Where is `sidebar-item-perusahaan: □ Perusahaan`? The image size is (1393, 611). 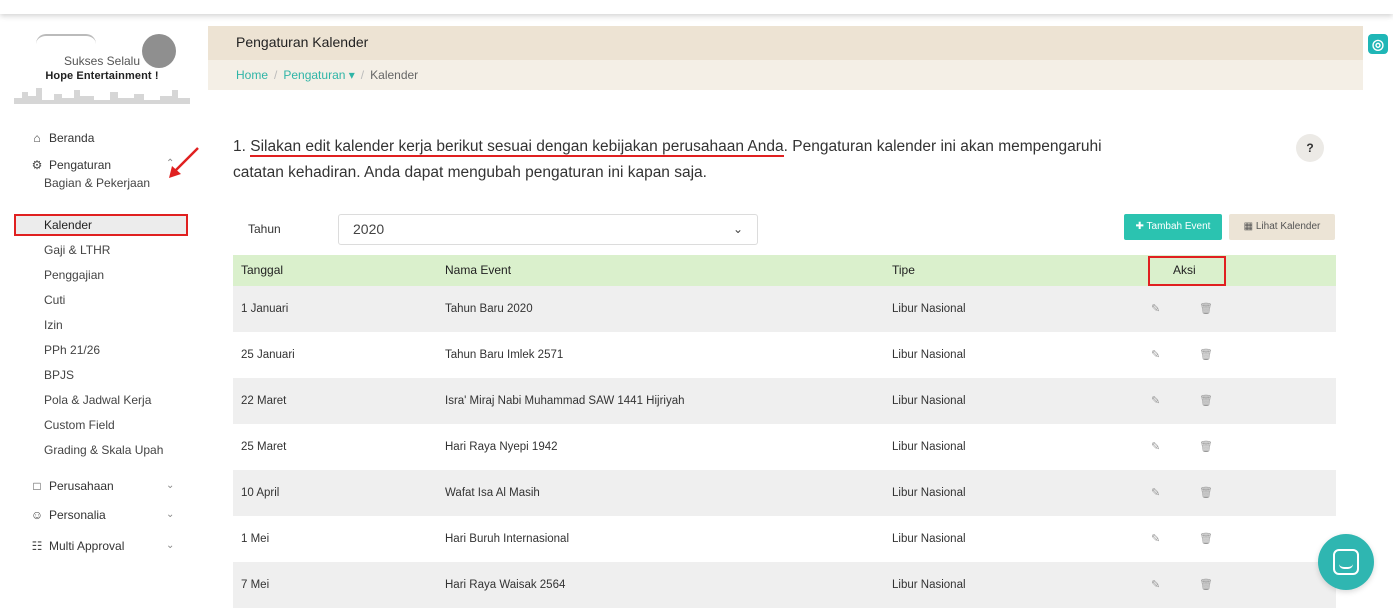
sidebar-item-perusahaan: □ Perusahaan is located at coordinates (72, 486).